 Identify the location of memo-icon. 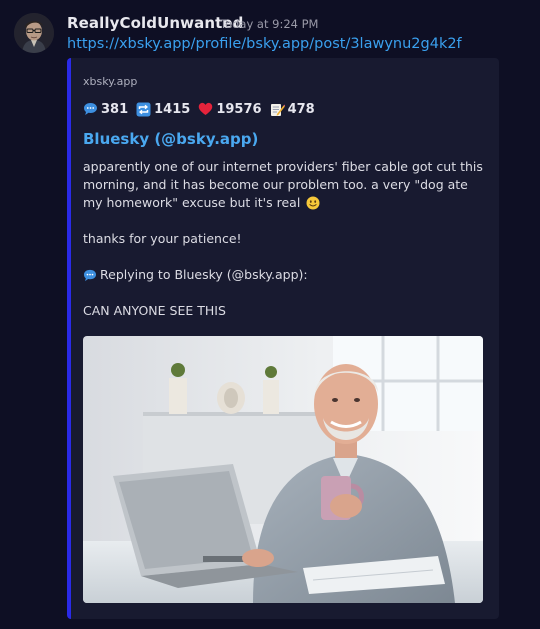
(277, 109).